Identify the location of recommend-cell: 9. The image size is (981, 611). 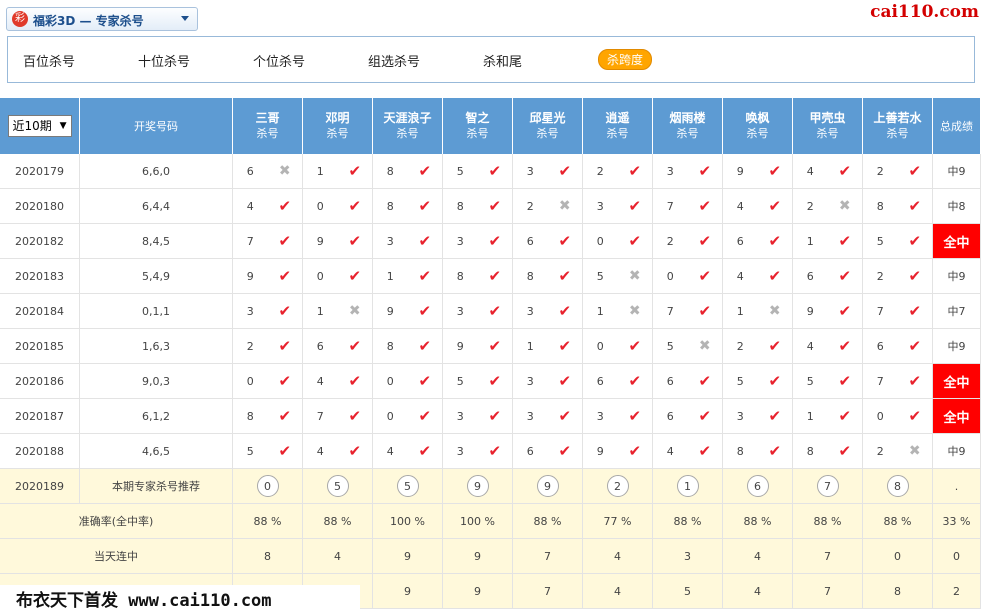
(478, 486).